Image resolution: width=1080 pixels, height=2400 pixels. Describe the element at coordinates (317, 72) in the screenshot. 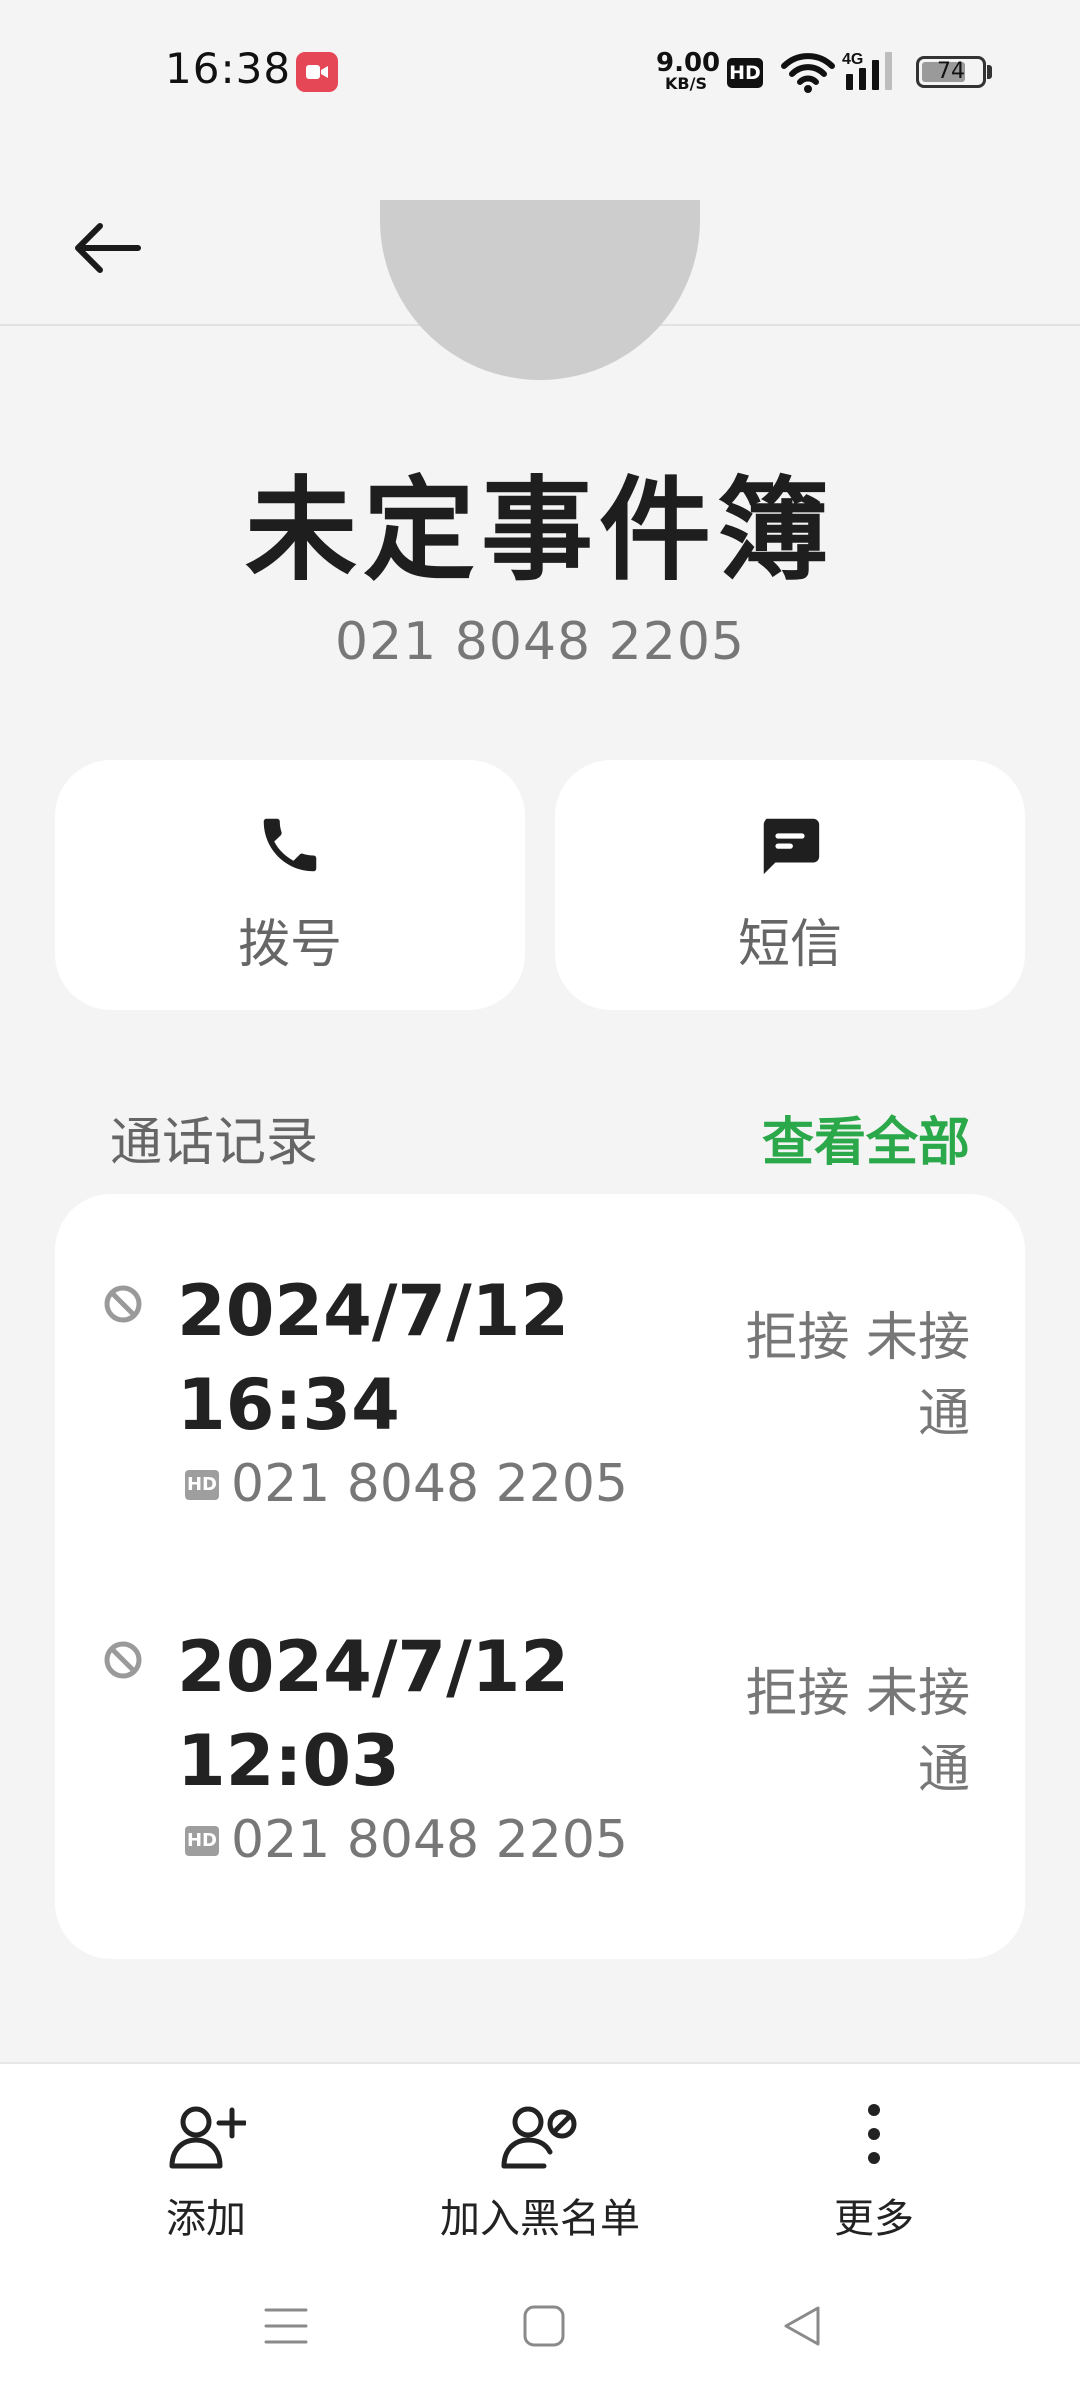

I see `screen-record-icon` at that location.